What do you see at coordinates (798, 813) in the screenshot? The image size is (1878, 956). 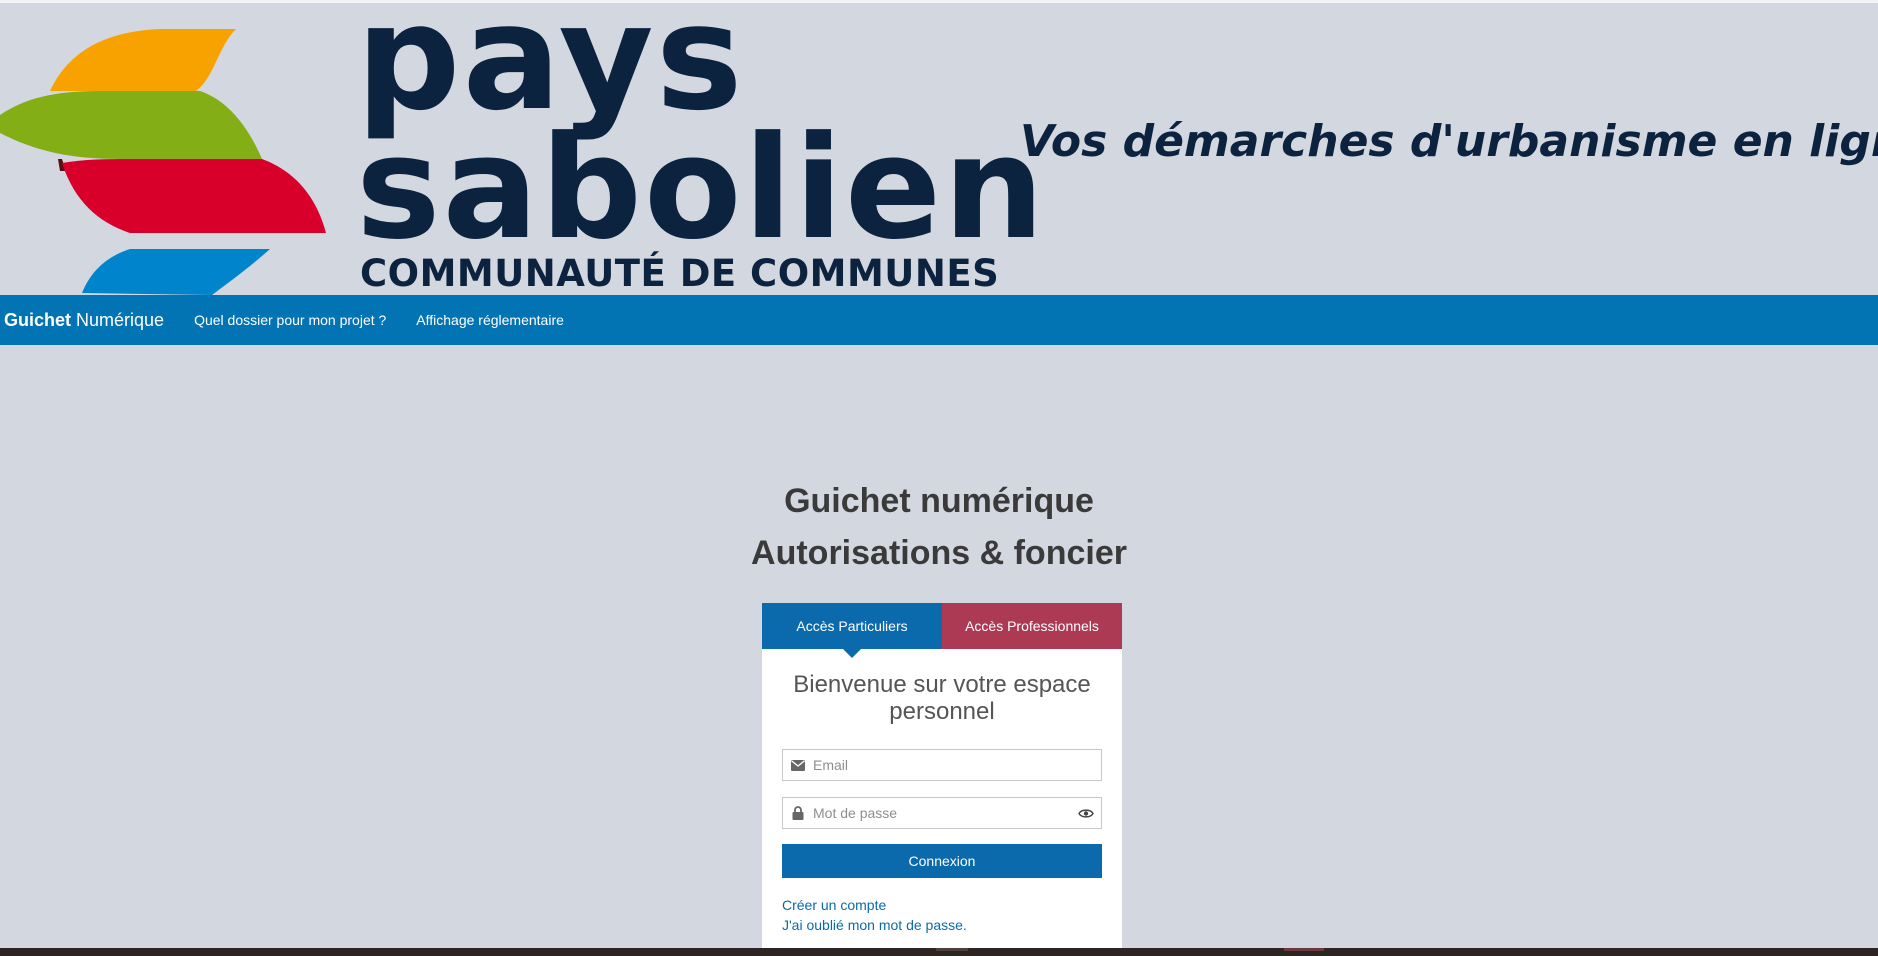 I see `lock-icon` at bounding box center [798, 813].